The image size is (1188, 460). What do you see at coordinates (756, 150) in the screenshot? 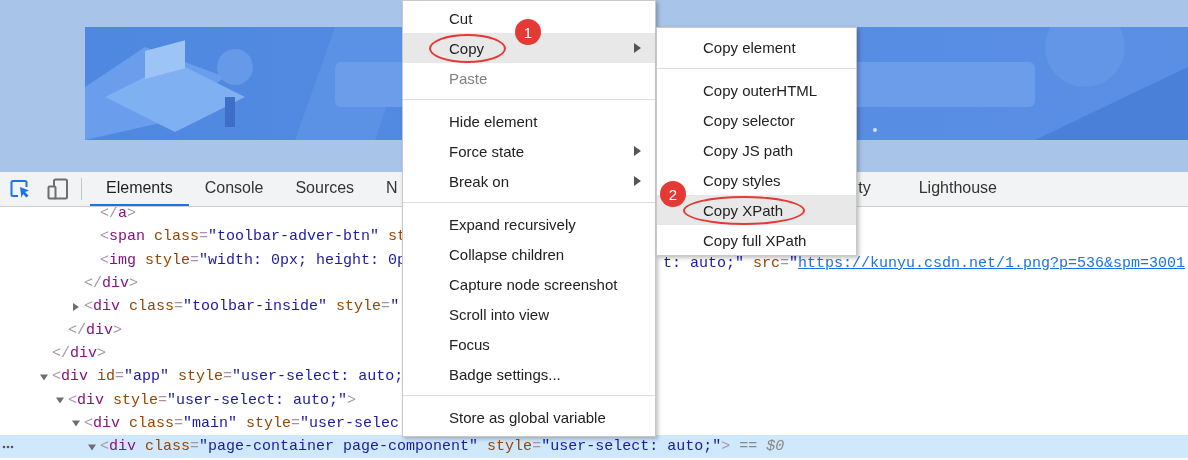
I see `menu-item: Copy JS path` at bounding box center [756, 150].